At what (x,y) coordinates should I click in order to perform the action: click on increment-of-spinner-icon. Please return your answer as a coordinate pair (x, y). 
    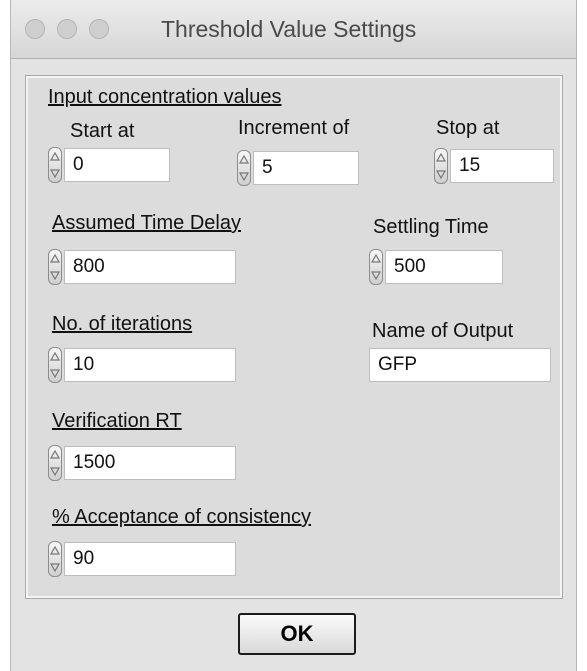
    Looking at the image, I should click on (244, 168).